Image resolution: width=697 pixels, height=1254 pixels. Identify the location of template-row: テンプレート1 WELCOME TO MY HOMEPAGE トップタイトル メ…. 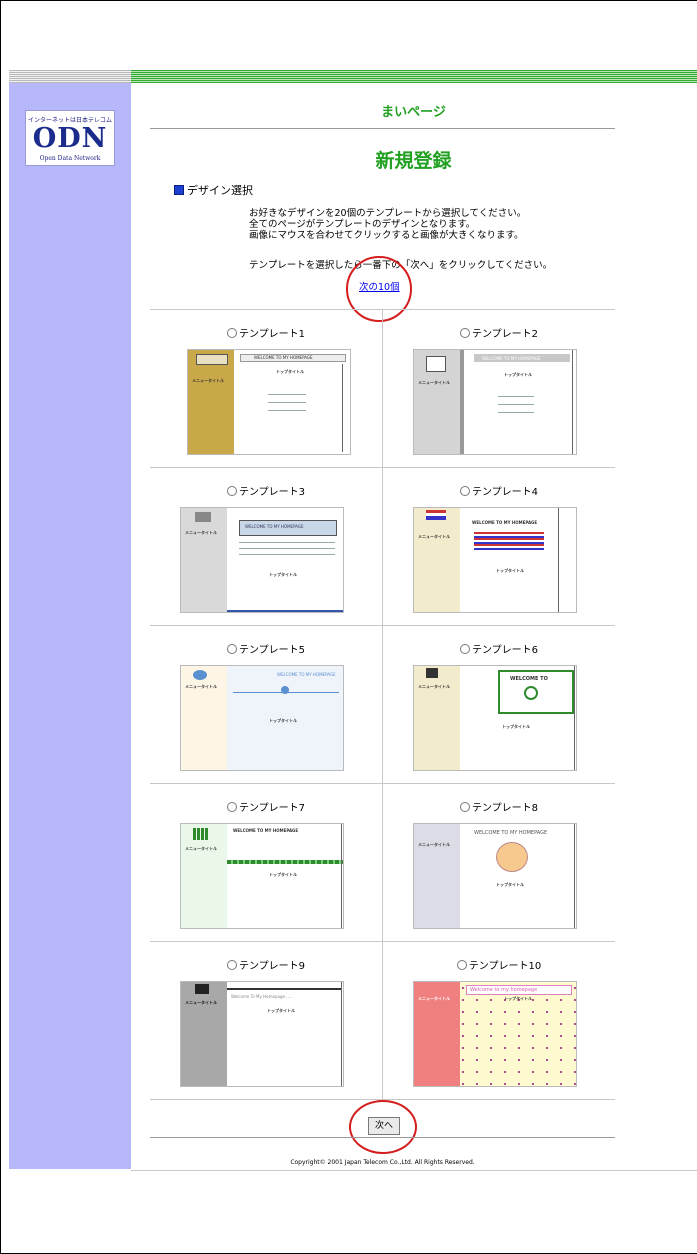
(382, 389).